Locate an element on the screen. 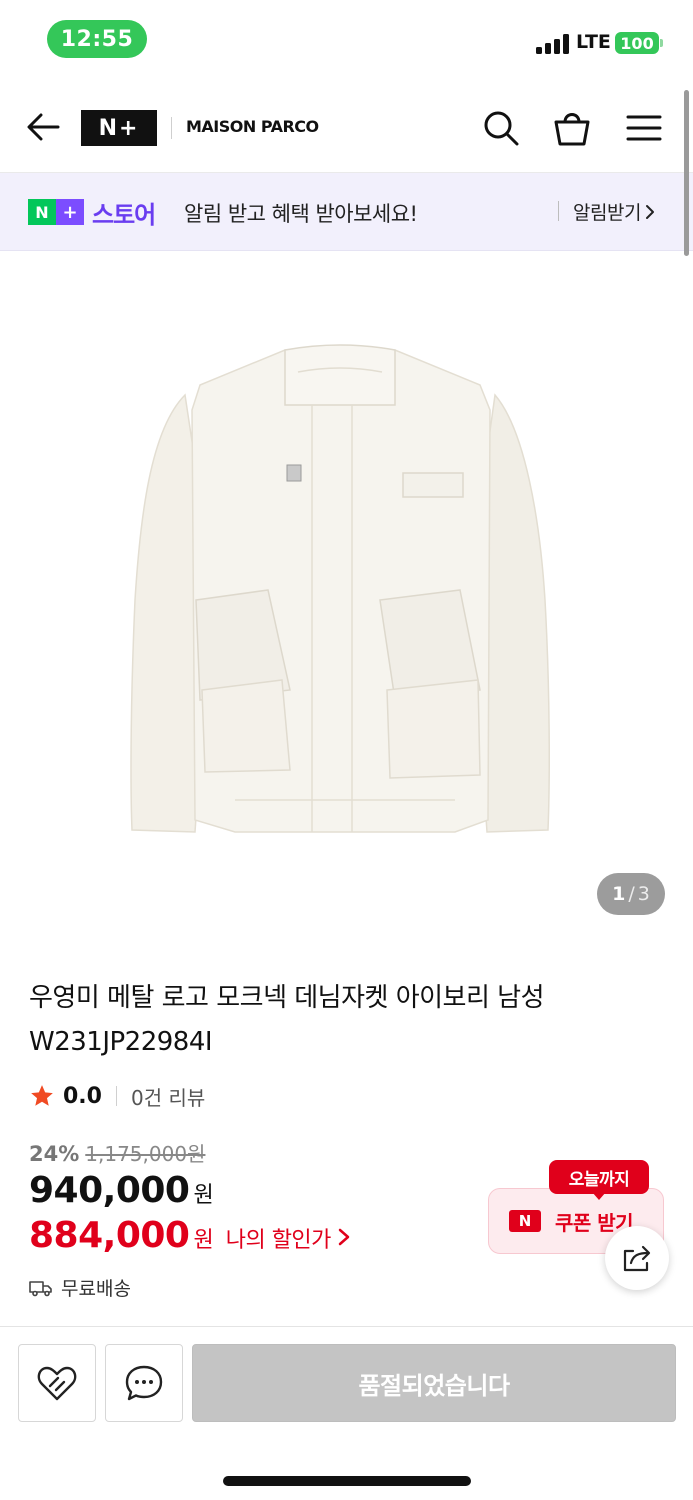 The height and width of the screenshot is (1500, 693). back-arrow-icon is located at coordinates (43, 127).